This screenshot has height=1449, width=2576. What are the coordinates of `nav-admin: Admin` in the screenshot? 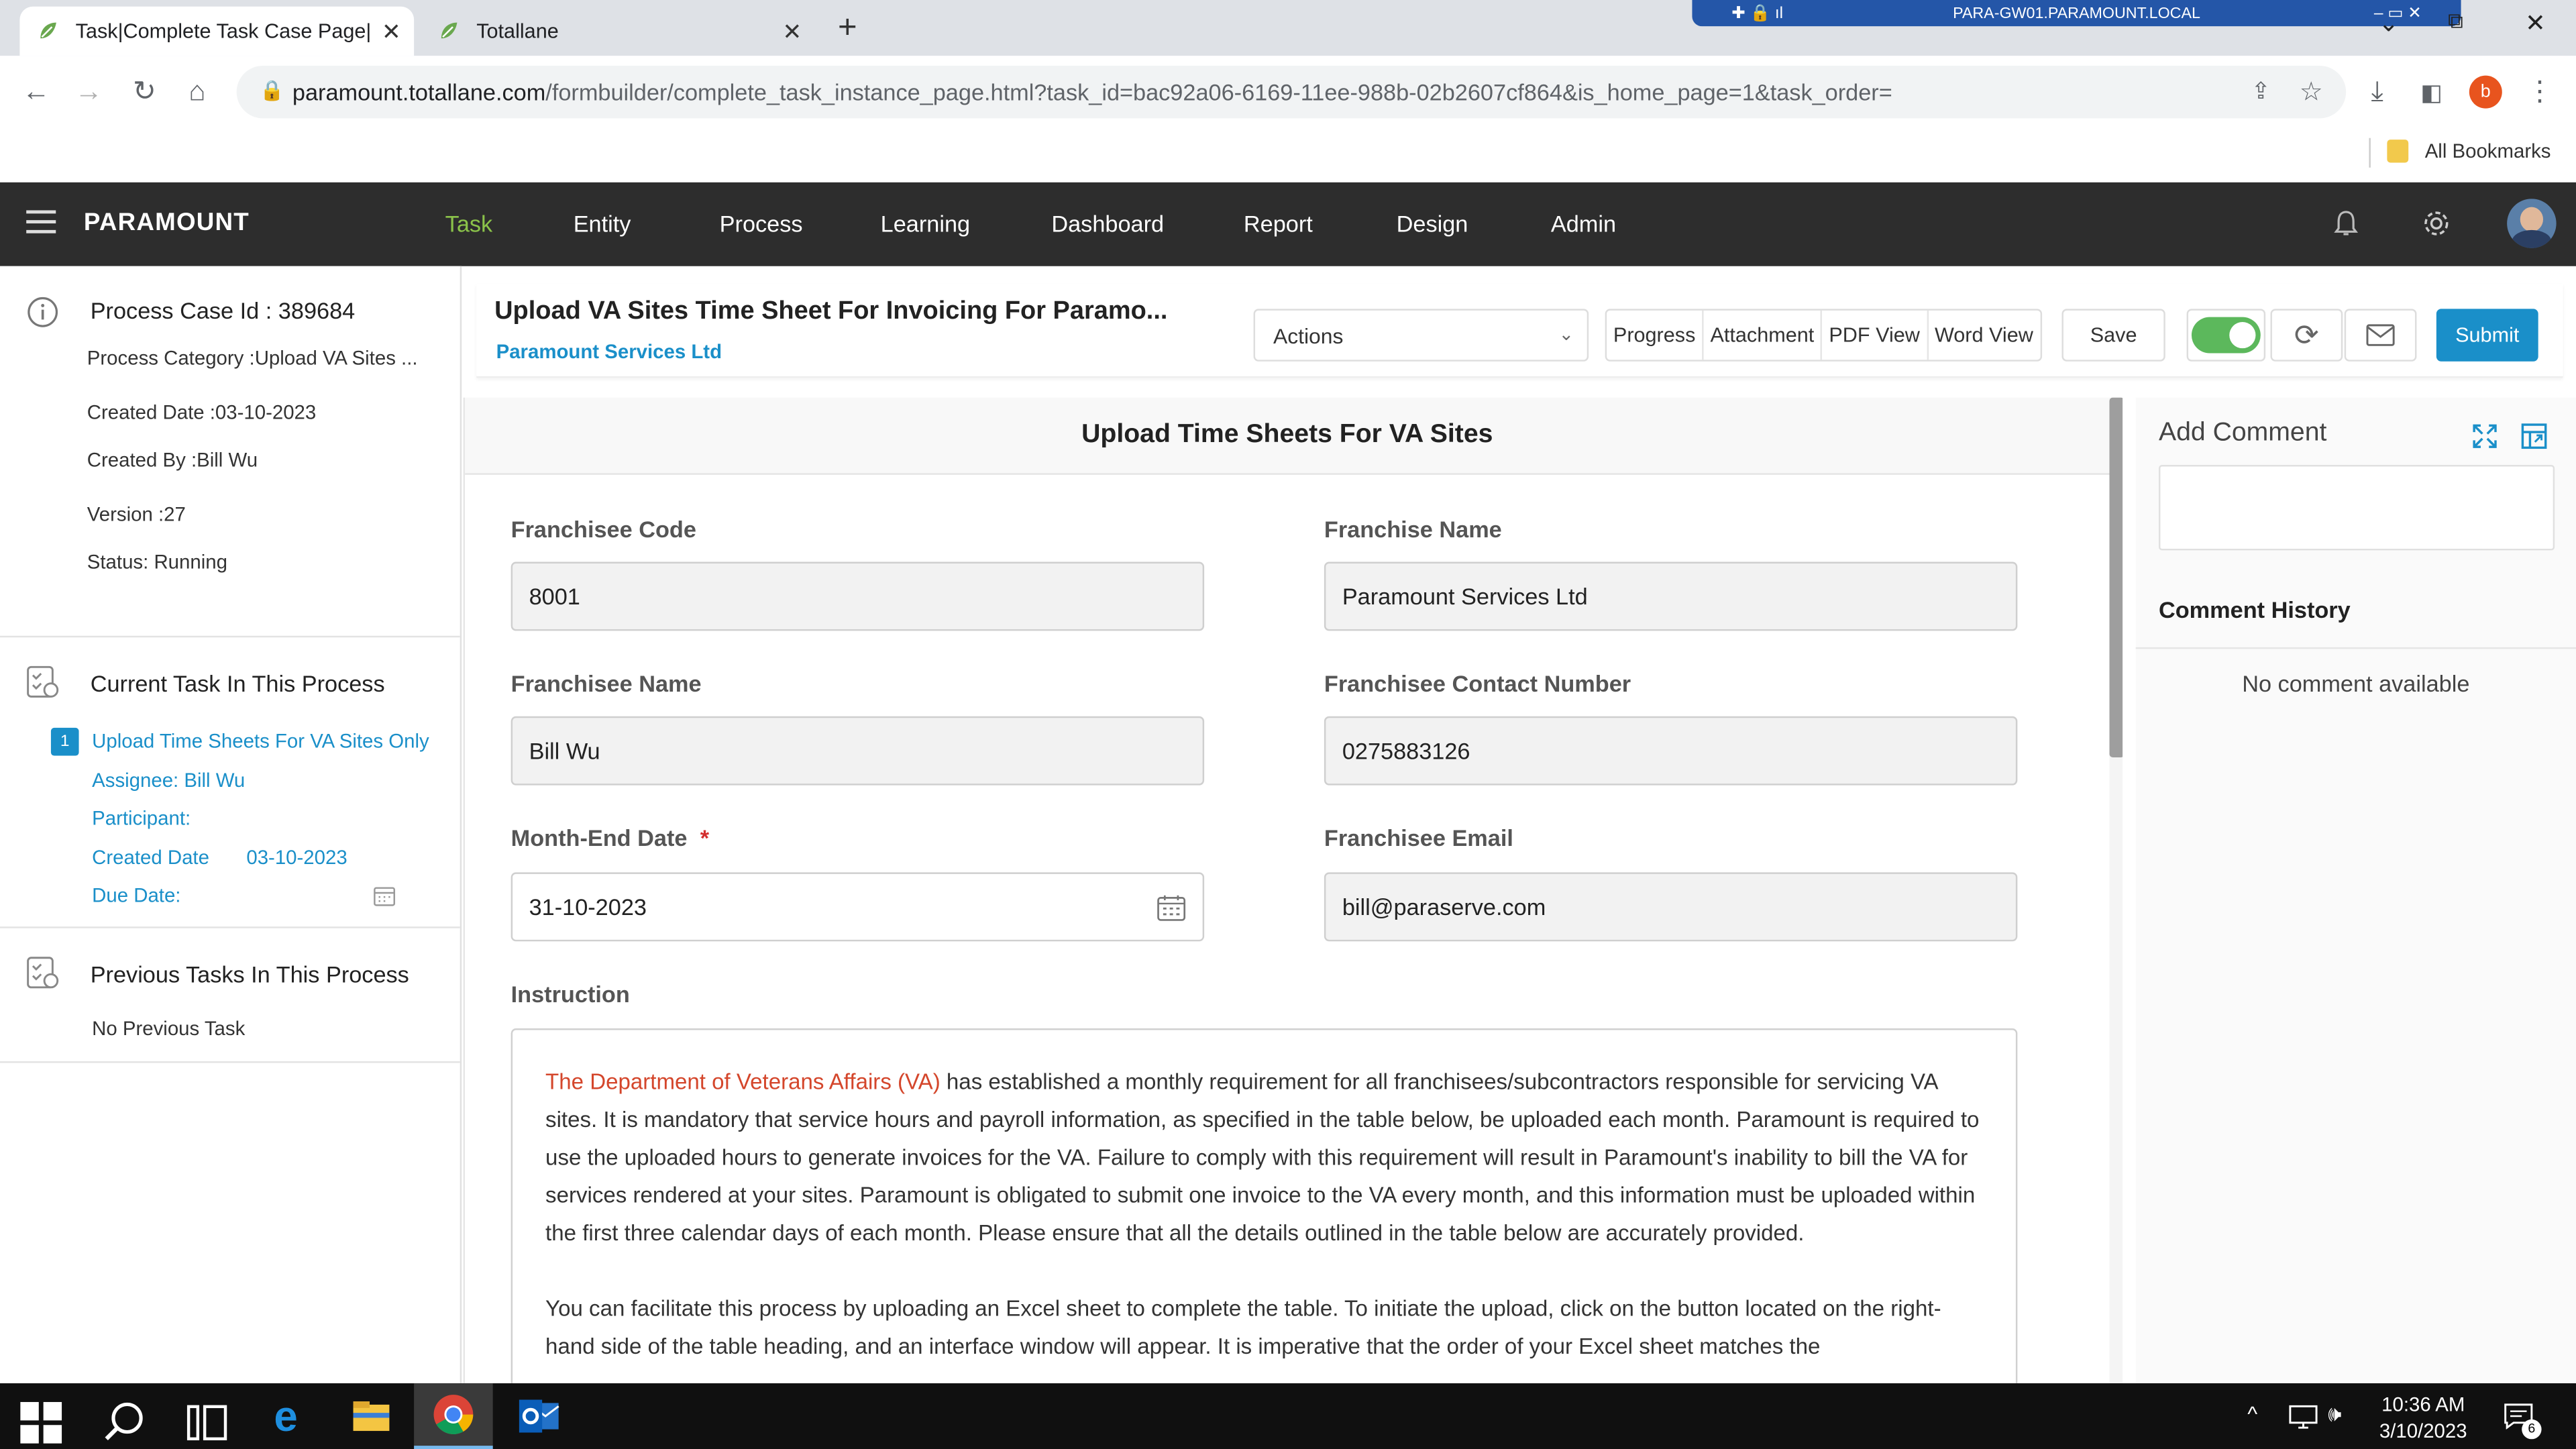 It's located at (1583, 223).